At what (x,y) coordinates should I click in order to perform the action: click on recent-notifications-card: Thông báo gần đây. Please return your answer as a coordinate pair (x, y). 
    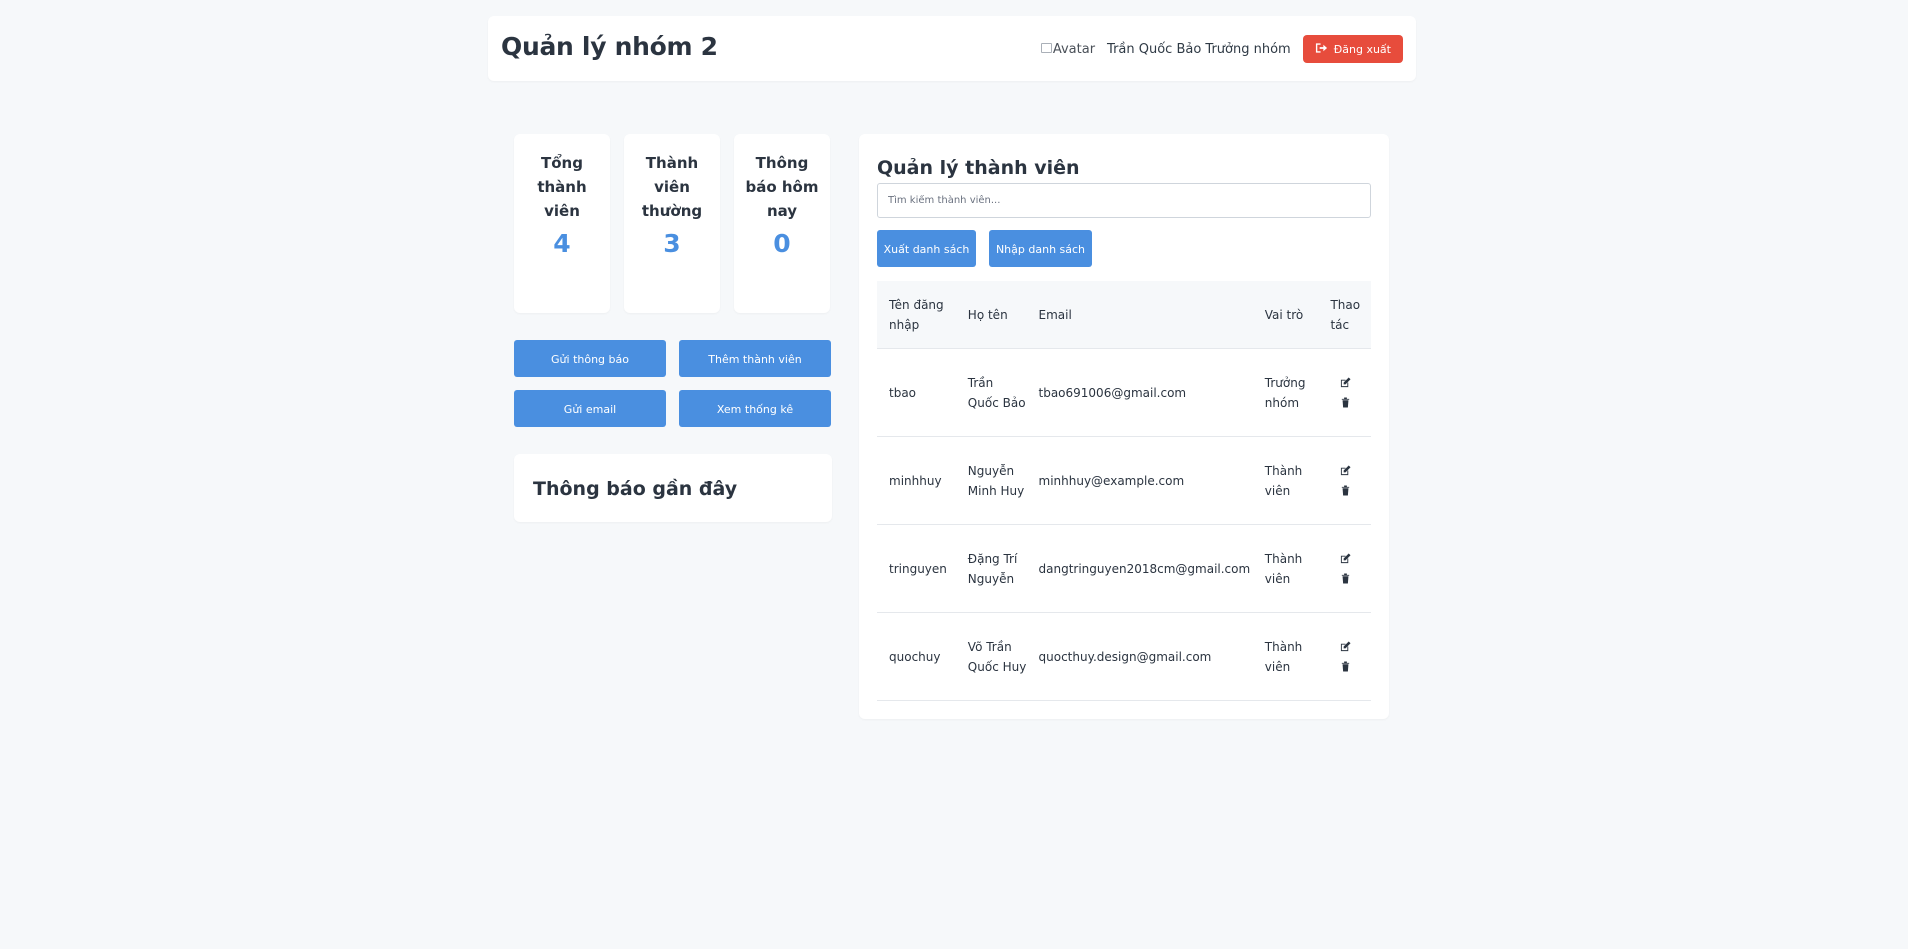
    Looking at the image, I should click on (673, 488).